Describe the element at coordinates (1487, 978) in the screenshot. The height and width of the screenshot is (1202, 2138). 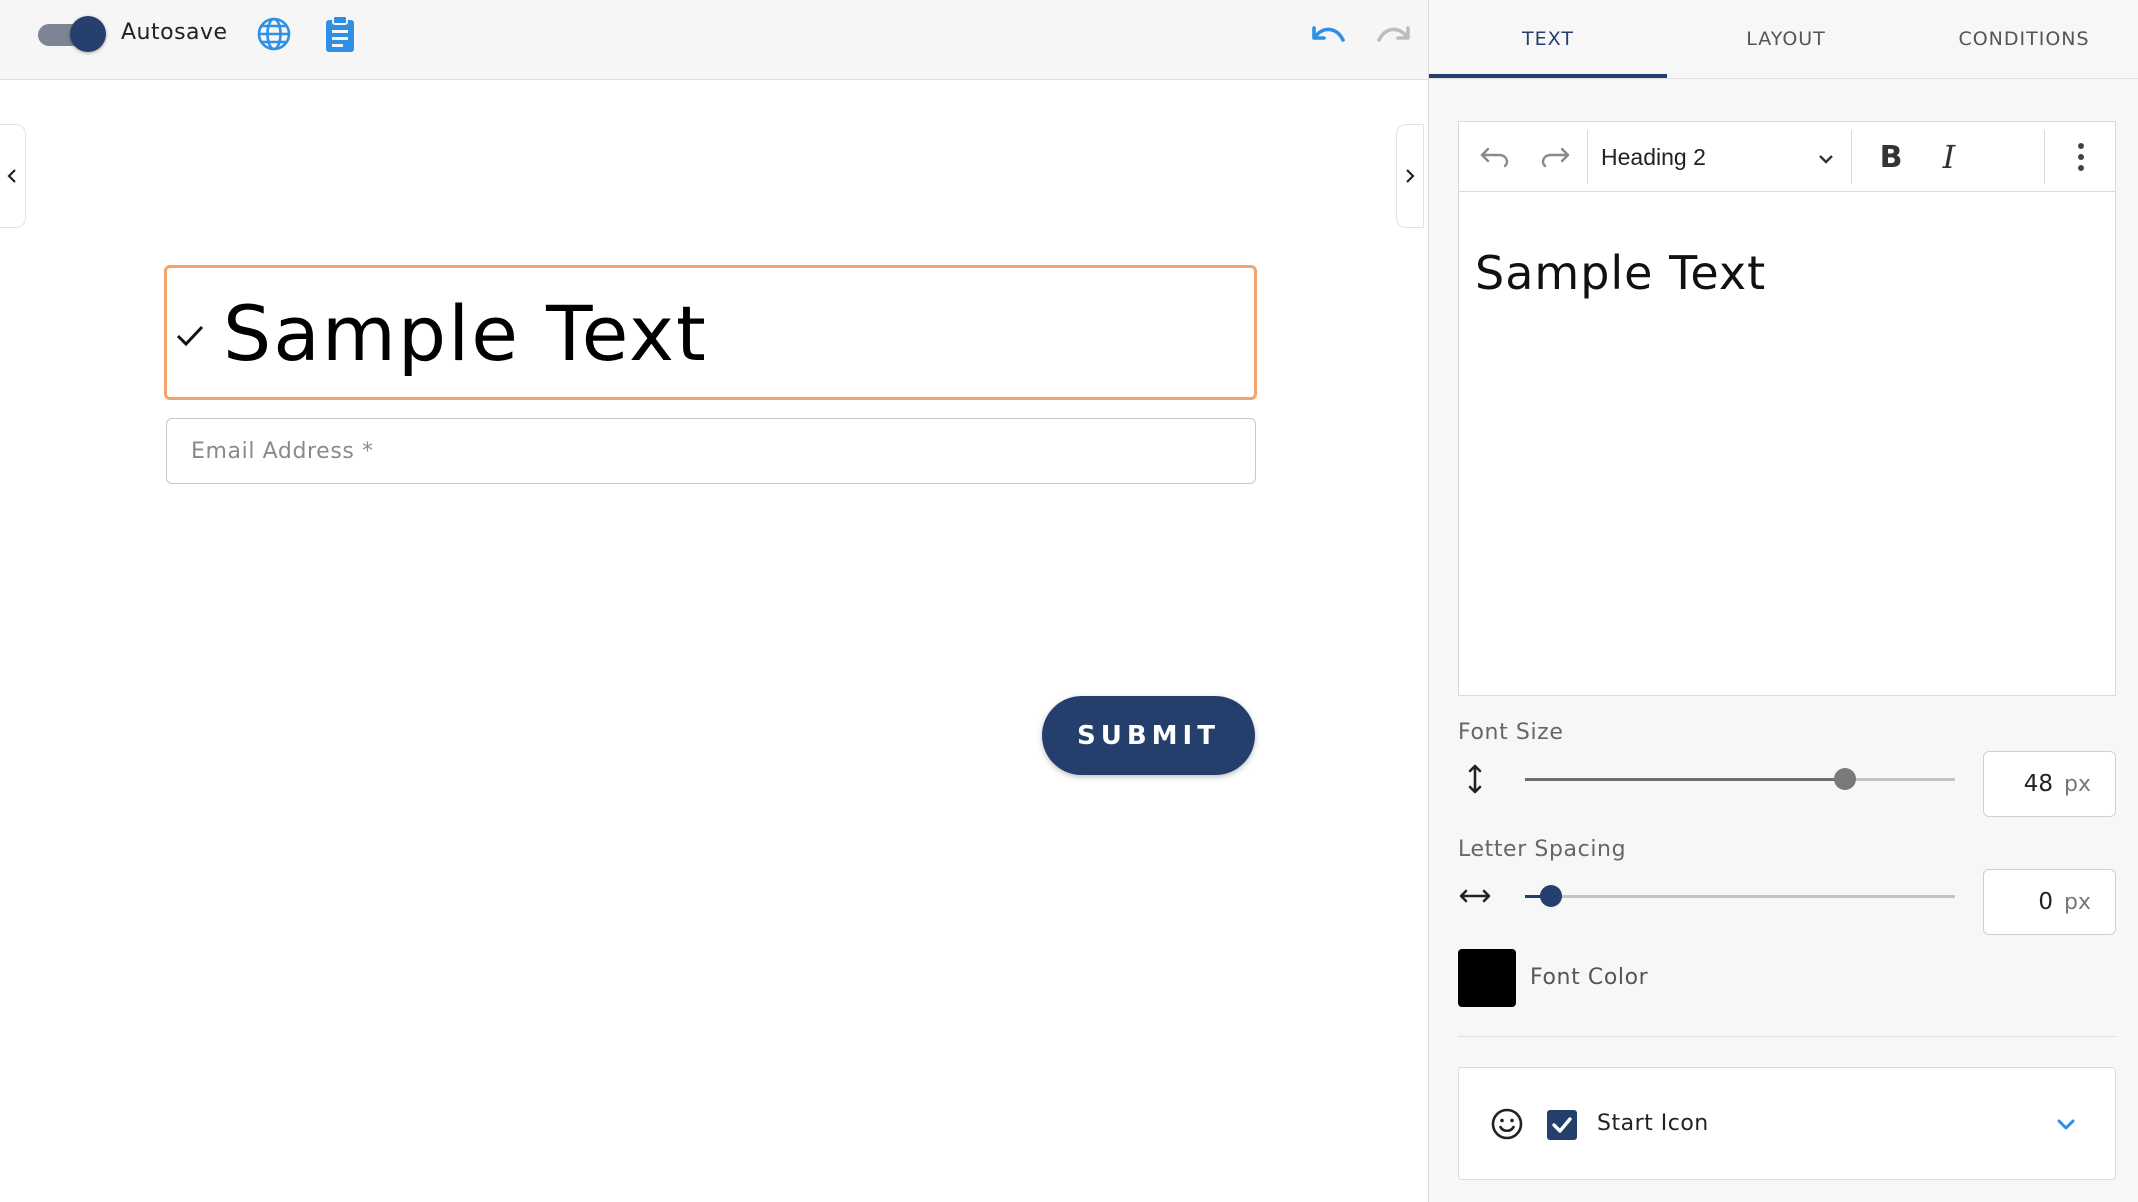
I see `font-color-swatch` at that location.